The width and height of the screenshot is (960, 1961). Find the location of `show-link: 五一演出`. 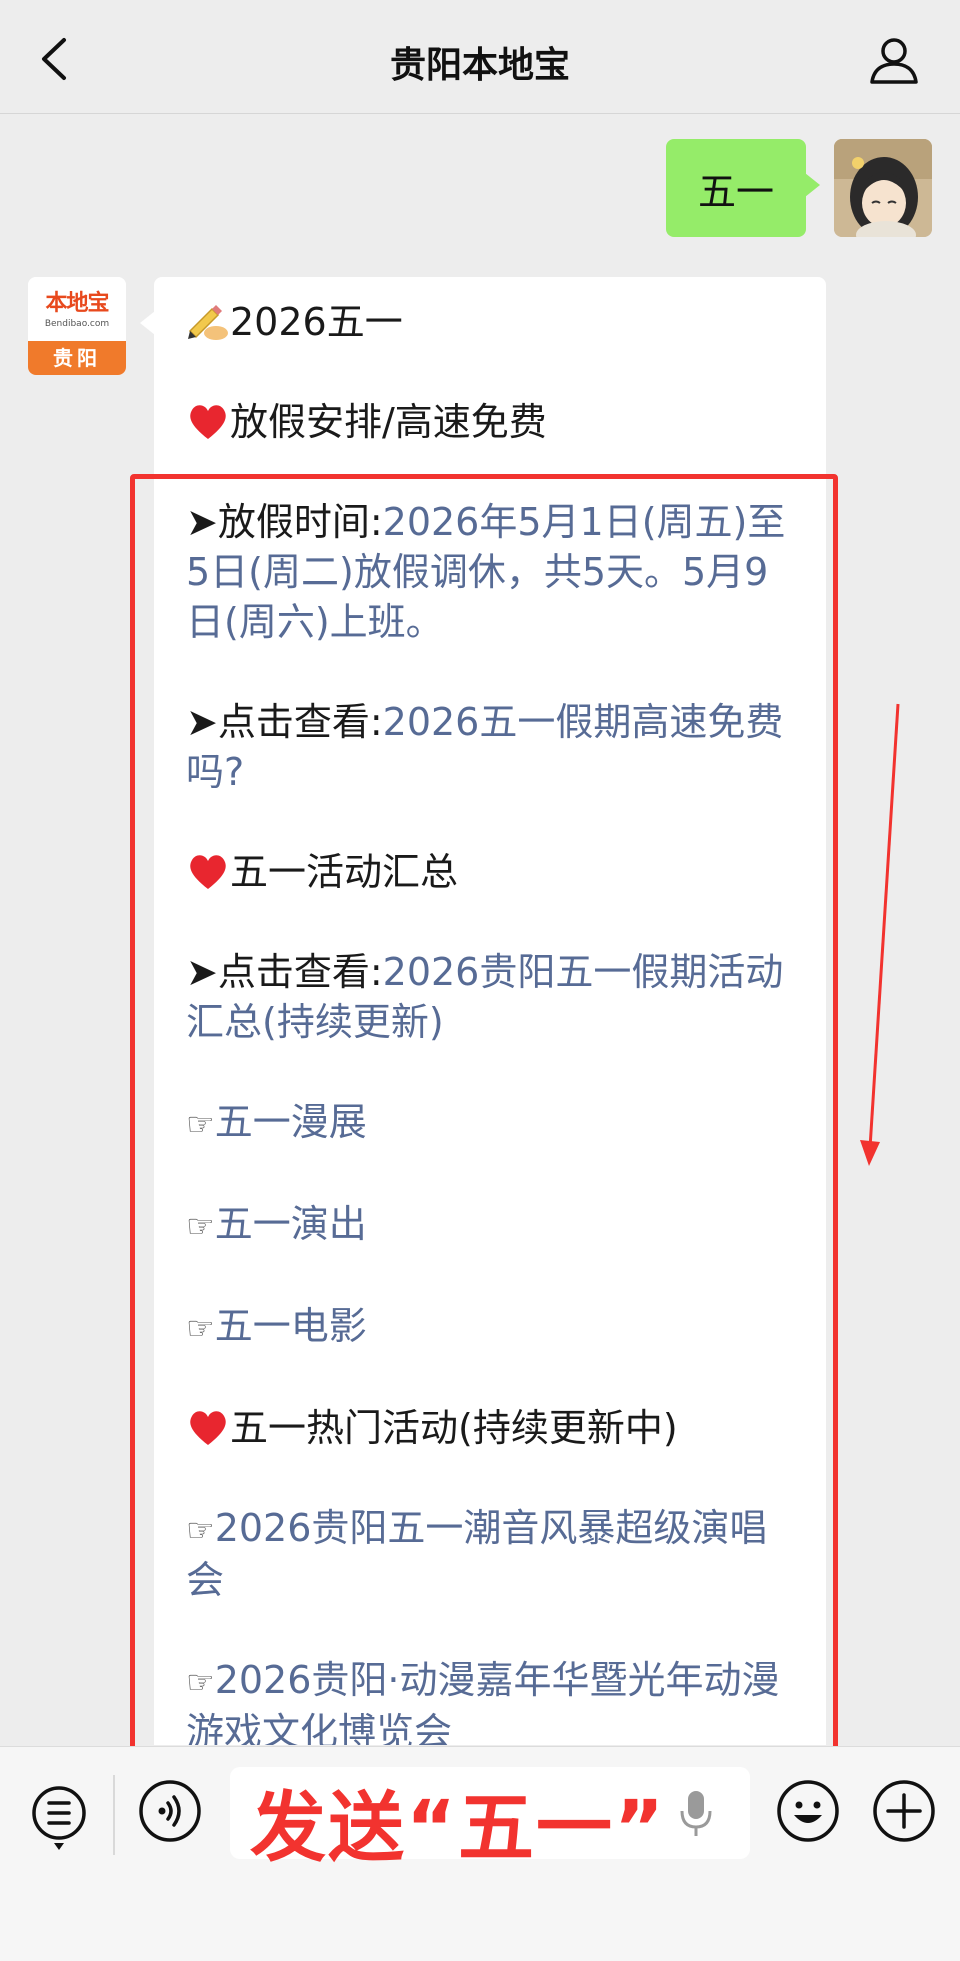

show-link: 五一演出 is located at coordinates (291, 1224).